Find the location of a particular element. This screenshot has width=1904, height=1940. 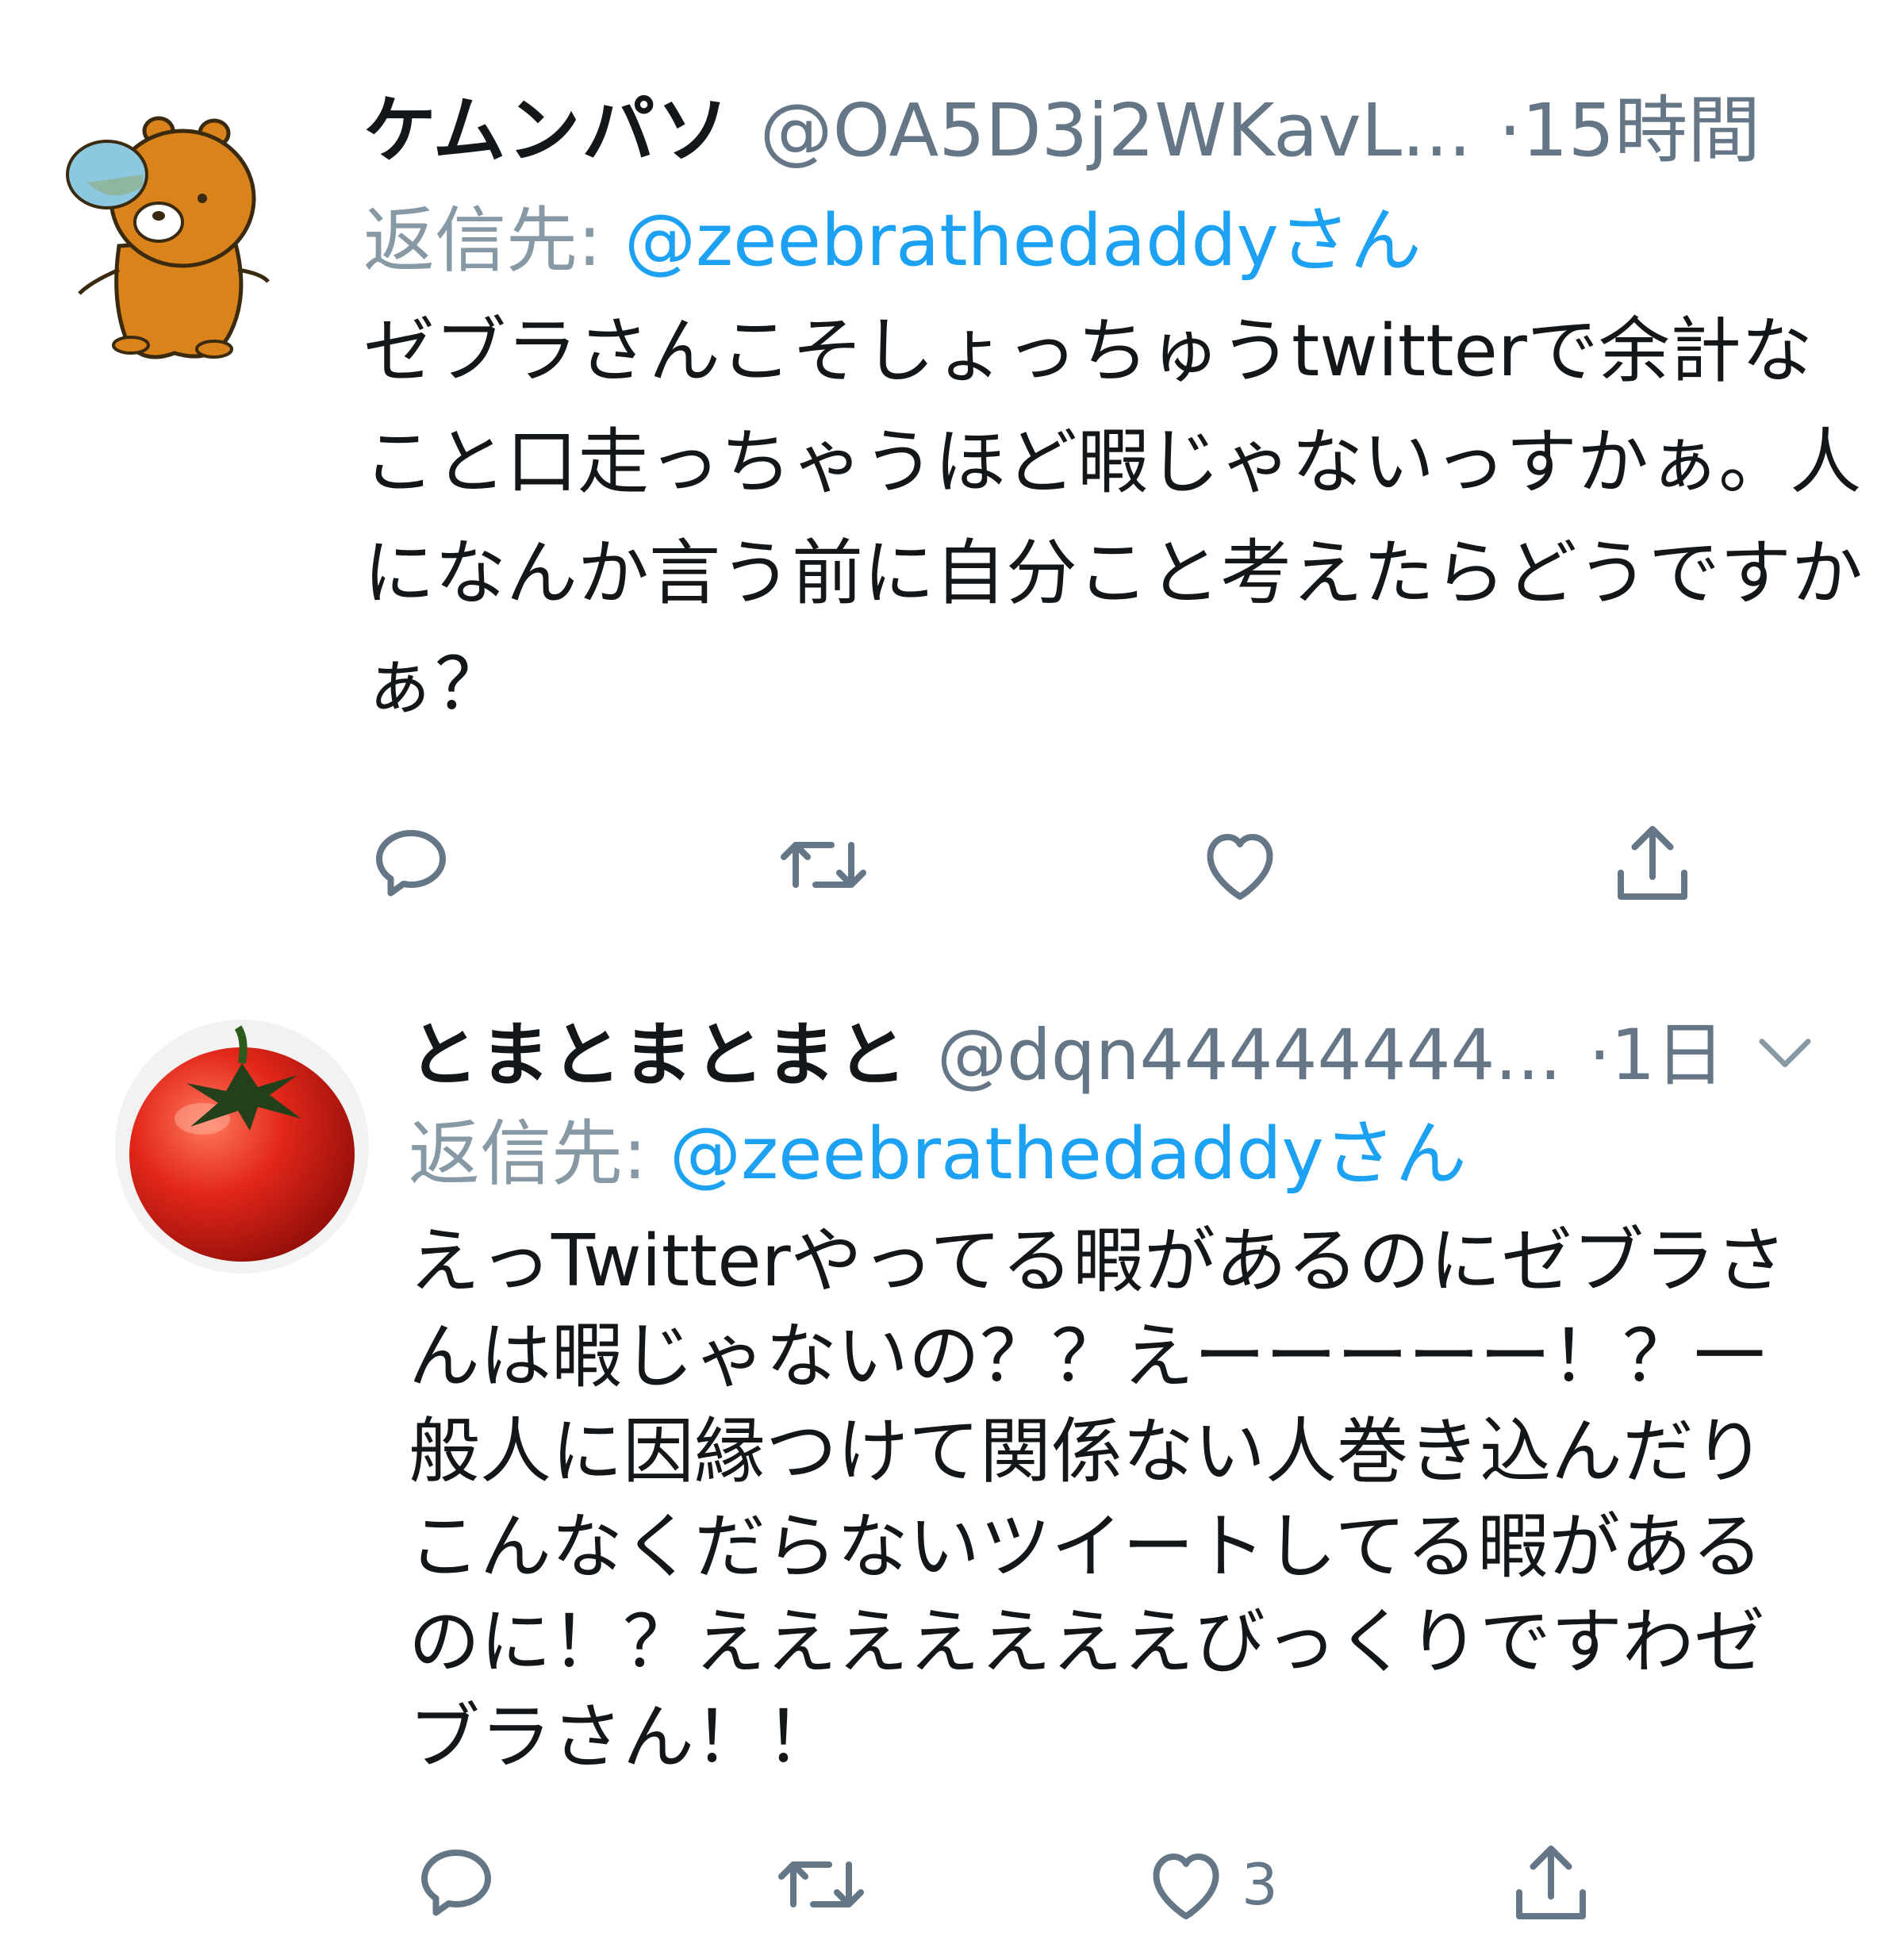

display-name: とまとまとまと is located at coordinates (658, 1055).